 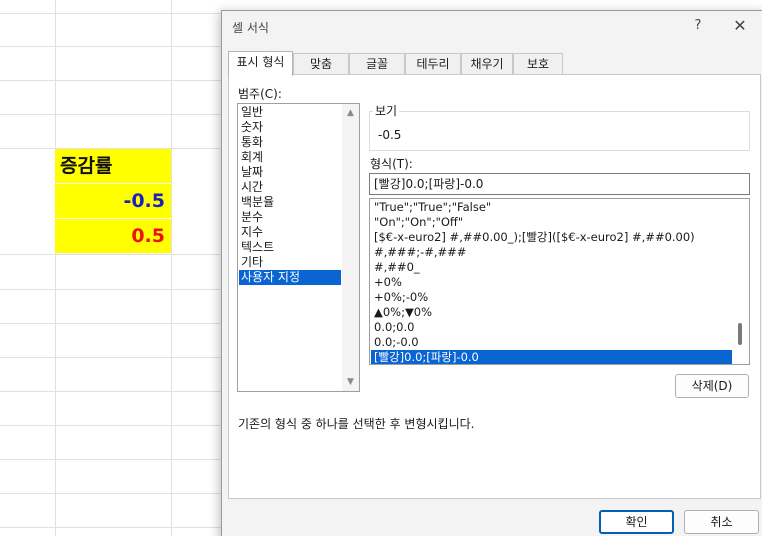 I want to click on format-item: 0.0;0.0, so click(x=551, y=327).